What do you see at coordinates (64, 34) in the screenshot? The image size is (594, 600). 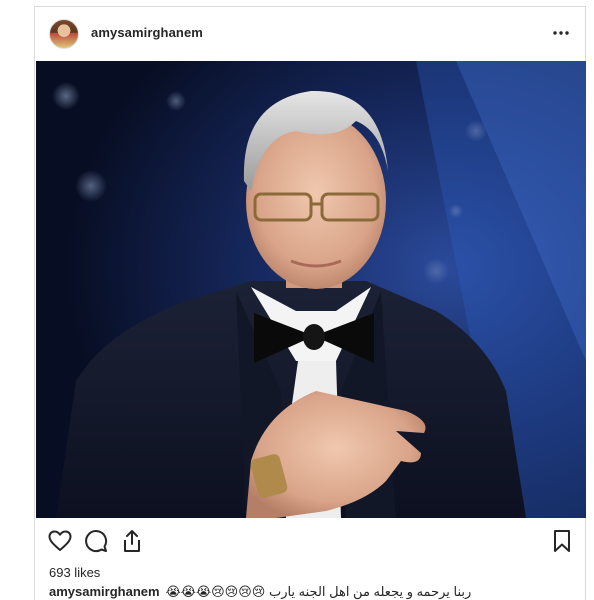 I see `avatar` at bounding box center [64, 34].